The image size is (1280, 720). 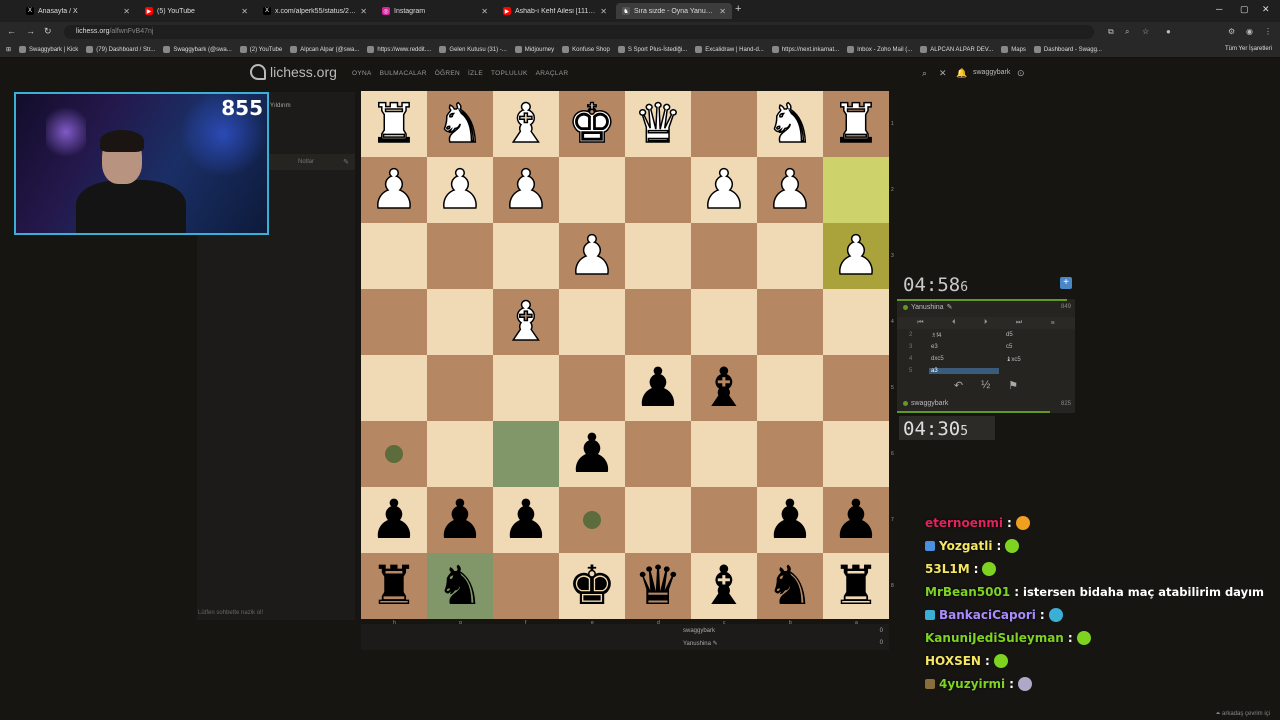 I want to click on resign-flag-button: ⚑, so click(x=1013, y=387).